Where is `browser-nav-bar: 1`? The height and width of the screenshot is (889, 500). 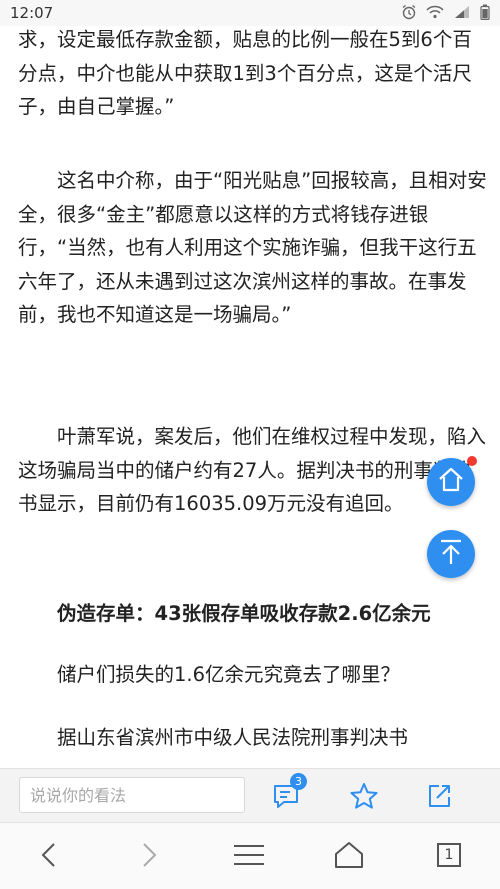 browser-nav-bar: 1 is located at coordinates (250, 855).